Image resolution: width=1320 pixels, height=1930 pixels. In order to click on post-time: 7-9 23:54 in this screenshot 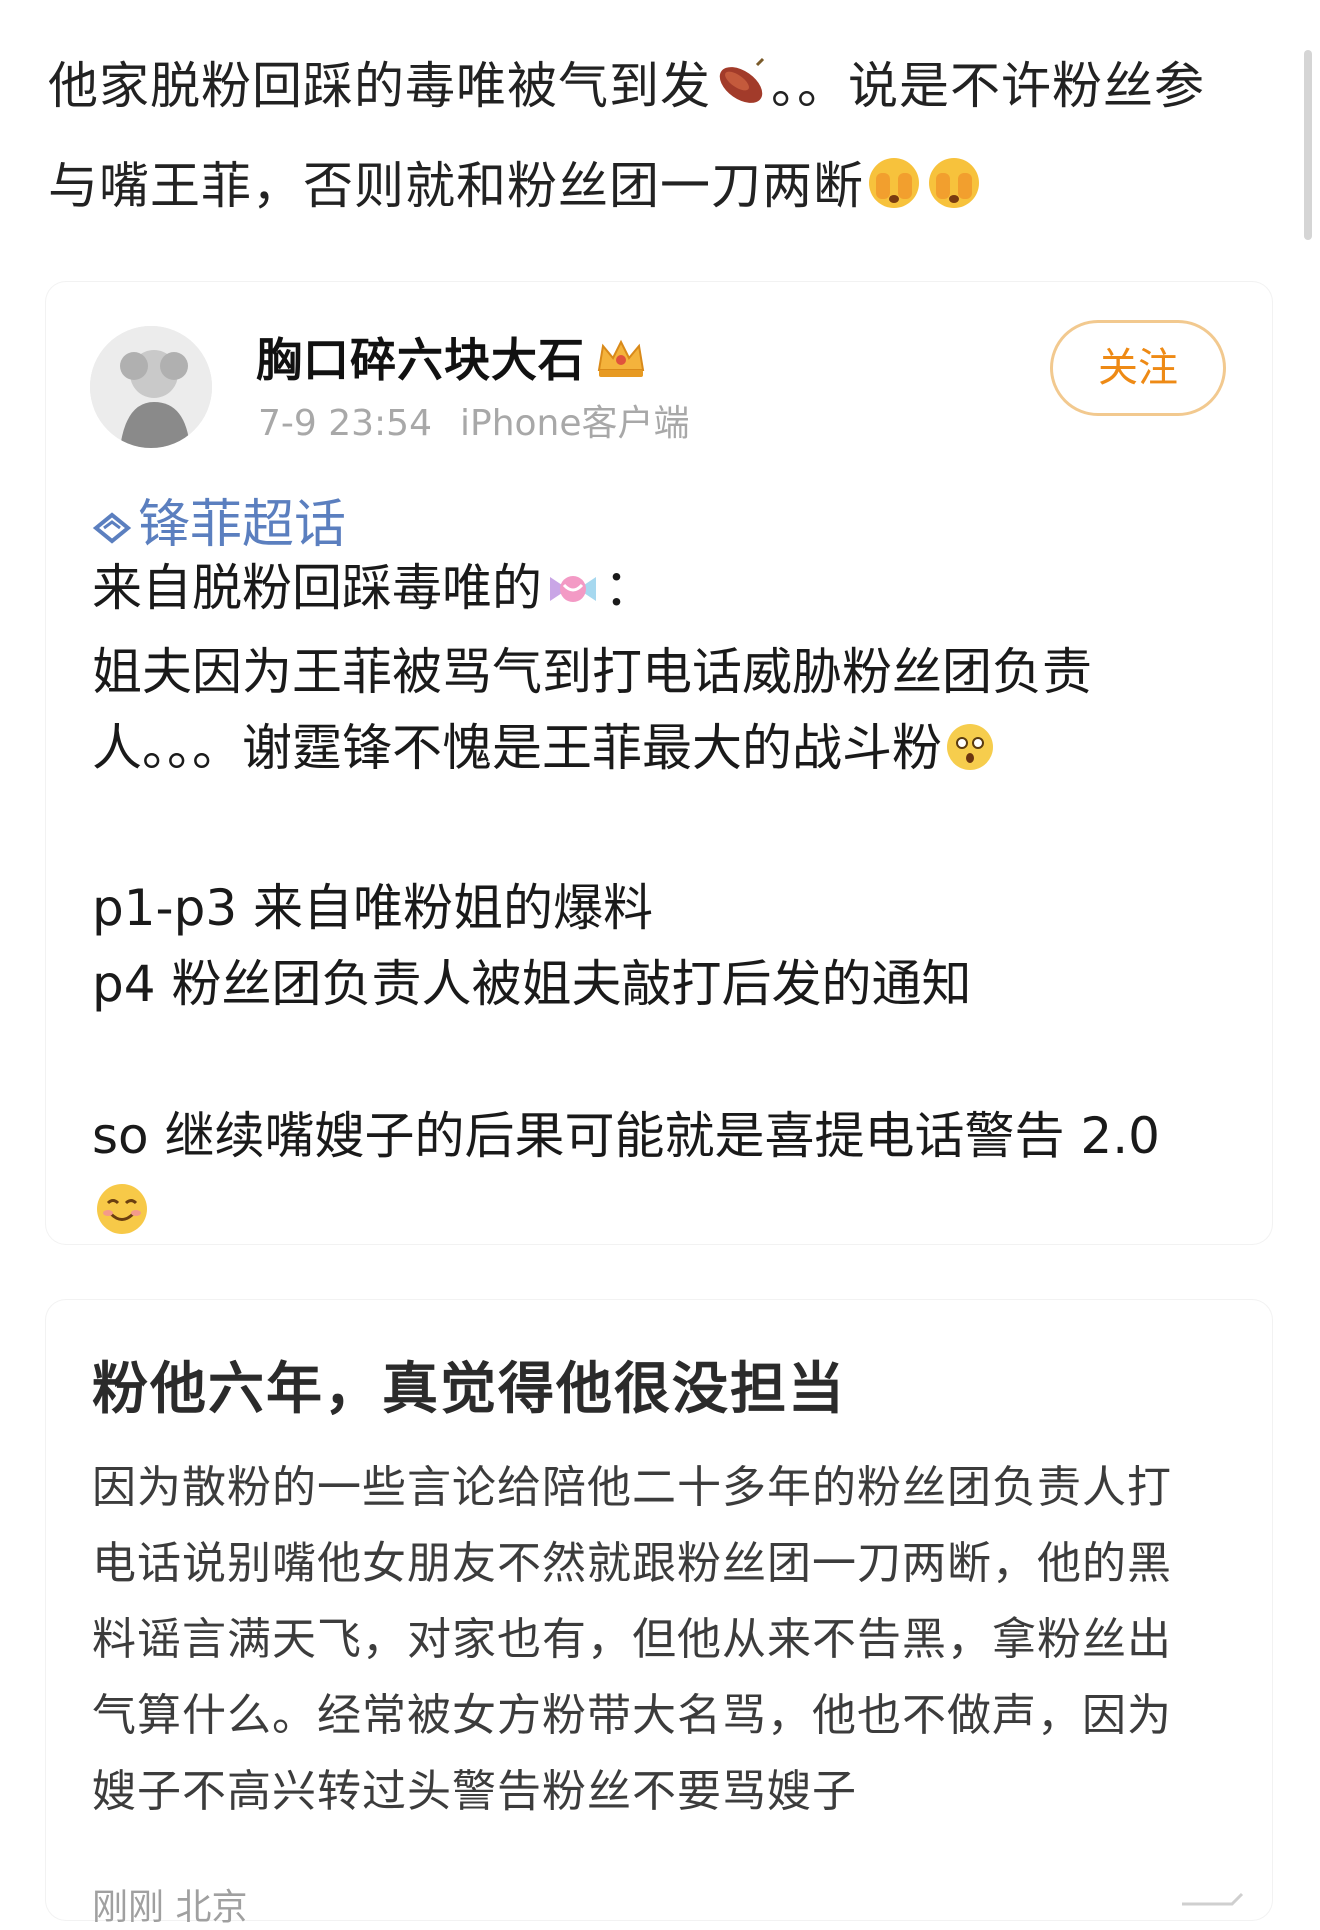, I will do `click(345, 423)`.